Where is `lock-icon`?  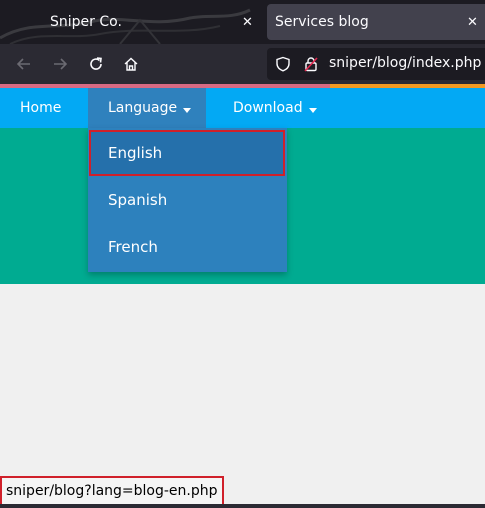
lock-icon is located at coordinates (311, 66).